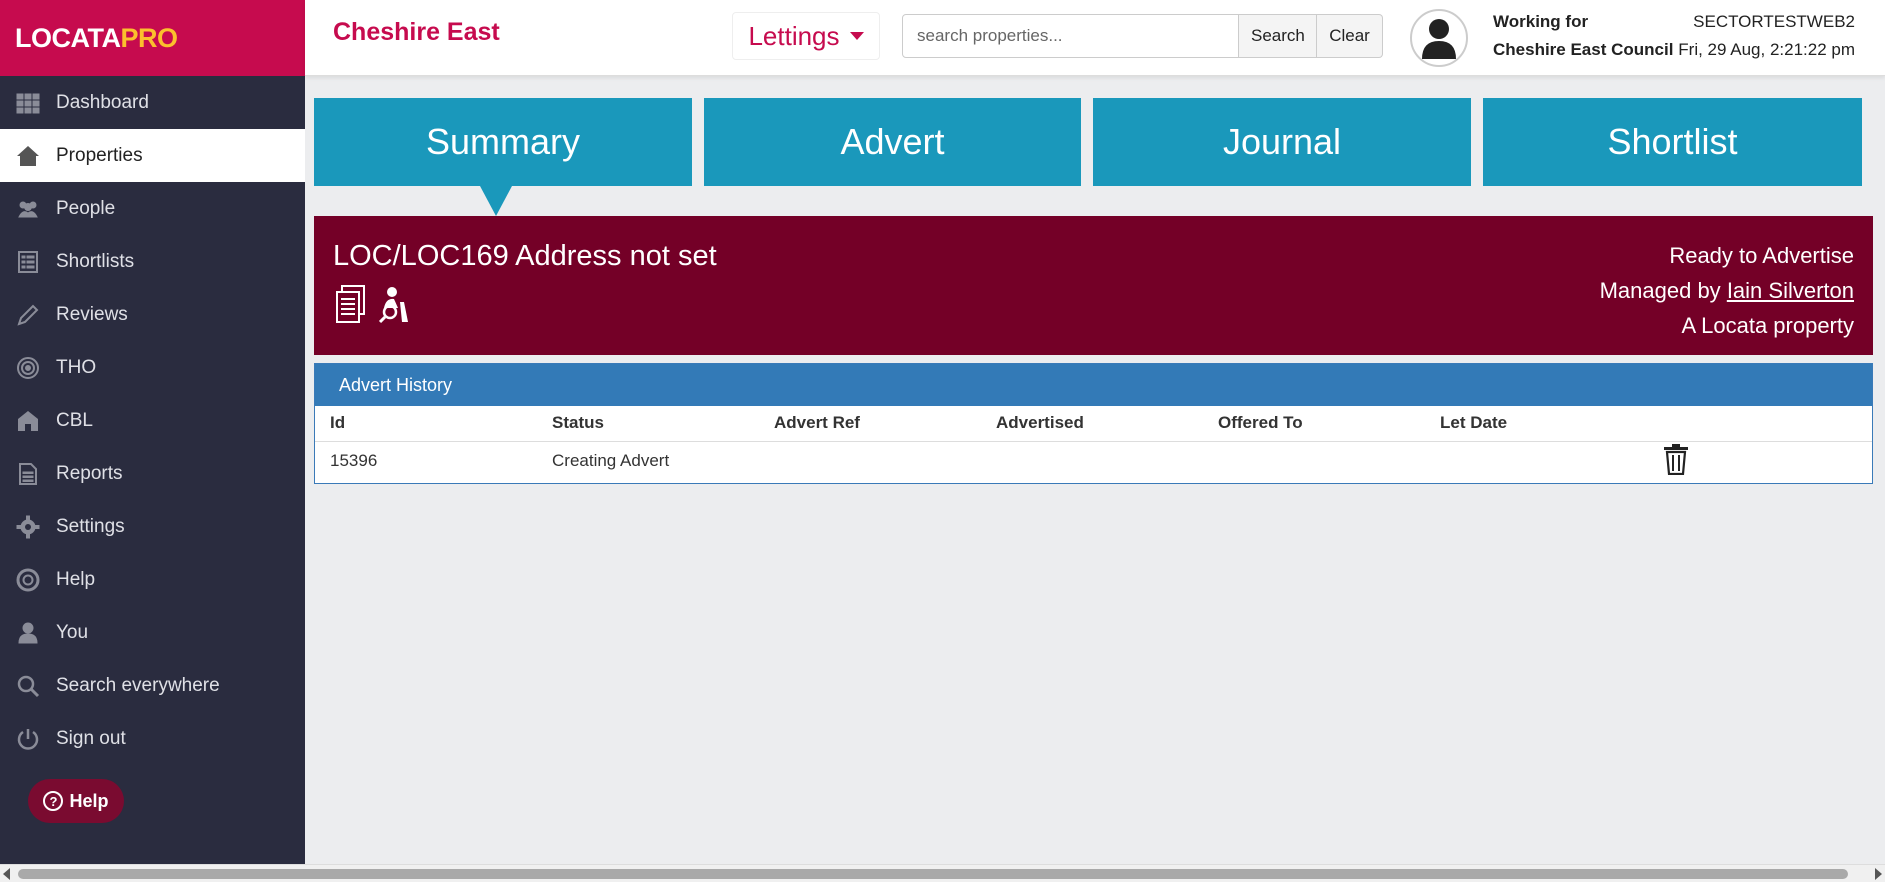 The width and height of the screenshot is (1885, 882). What do you see at coordinates (138, 685) in the screenshot?
I see `sidebar-item-label: Search everywhere` at bounding box center [138, 685].